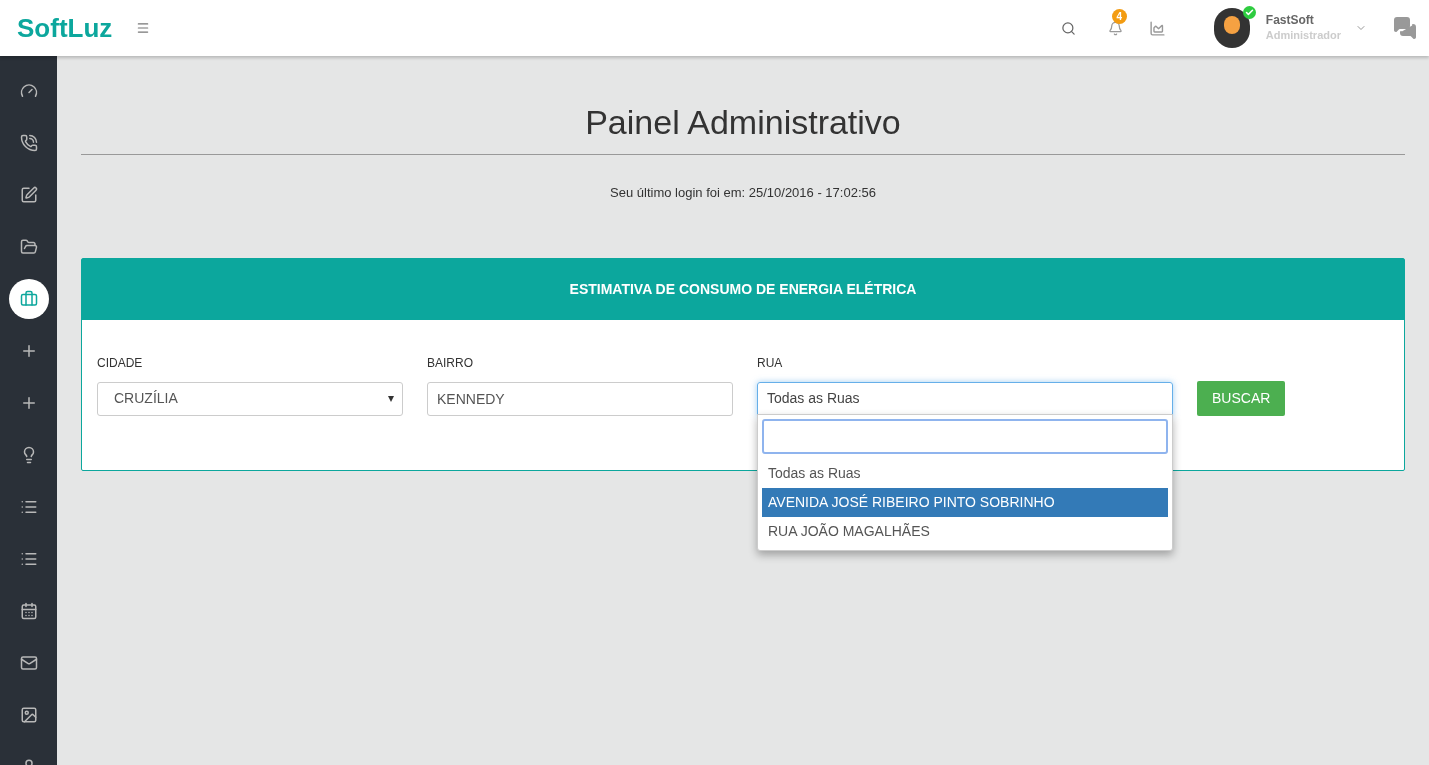  Describe the element at coordinates (965, 502) in the screenshot. I see `dropdown-option: AVENIDA JOSÉ RIBEIRO PINTO SOBRINHO` at that location.